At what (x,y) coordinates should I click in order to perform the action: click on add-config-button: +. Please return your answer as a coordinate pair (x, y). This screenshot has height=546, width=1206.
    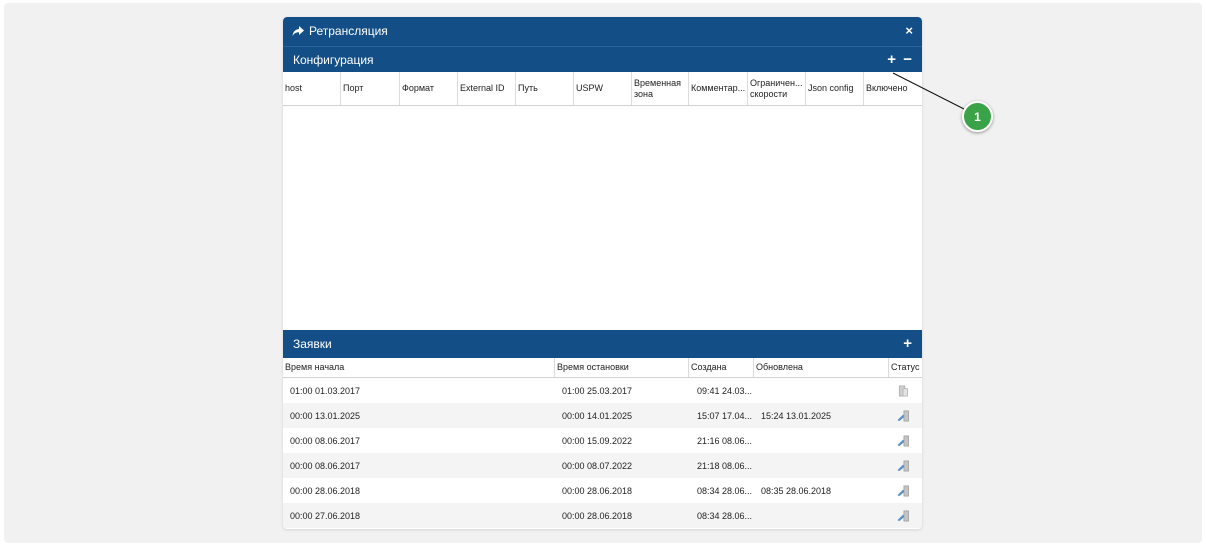
    Looking at the image, I should click on (891, 59).